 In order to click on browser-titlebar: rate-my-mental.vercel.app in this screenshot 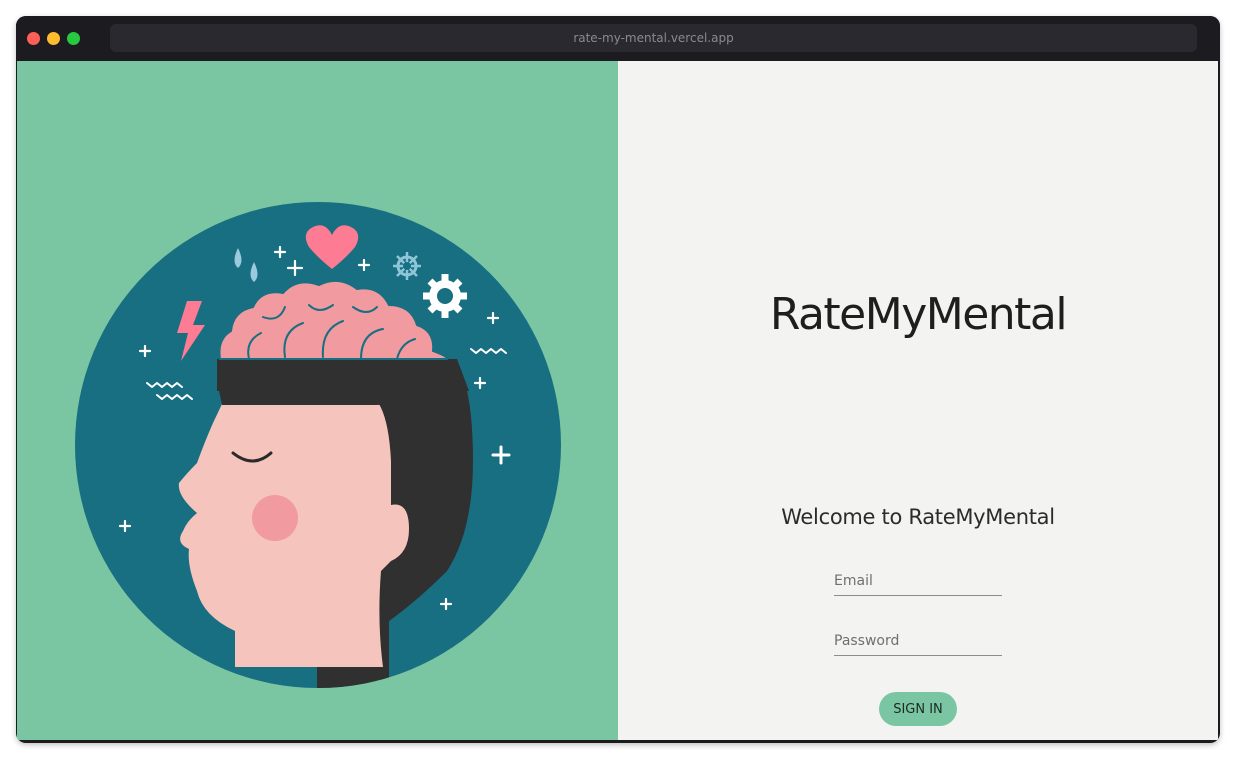, I will do `click(618, 38)`.